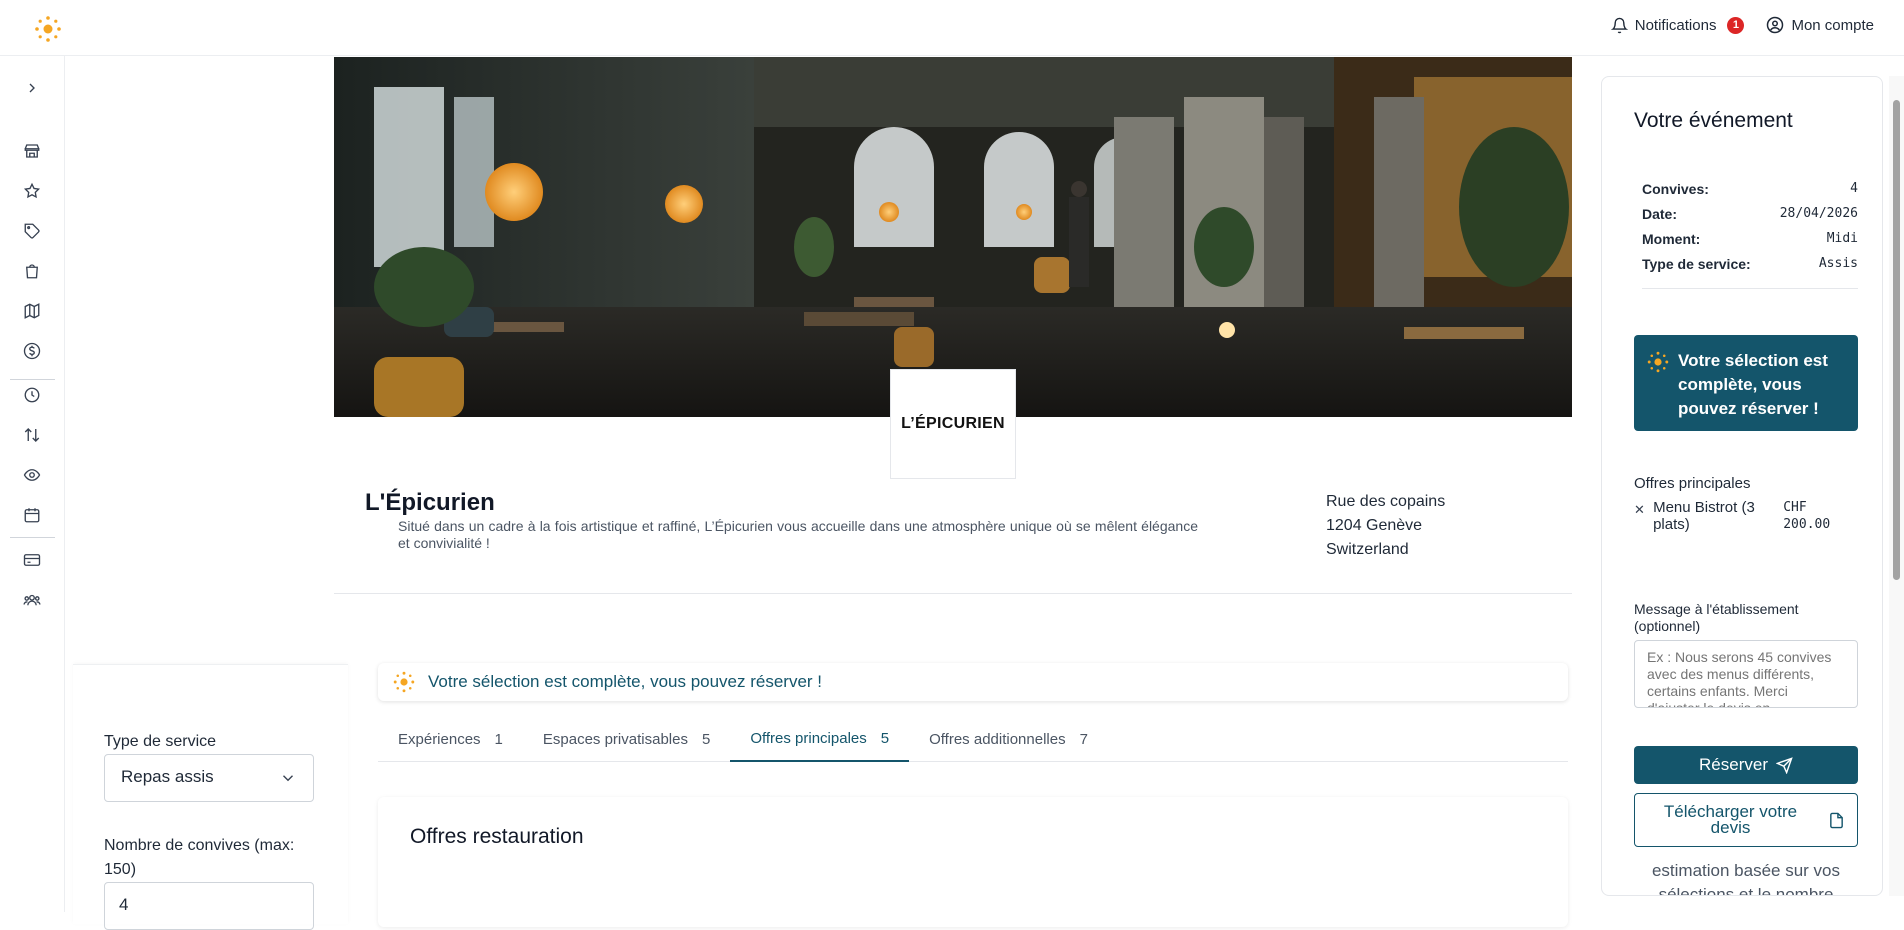  Describe the element at coordinates (1713, 120) in the screenshot. I see `event-title: Votre événement` at that location.